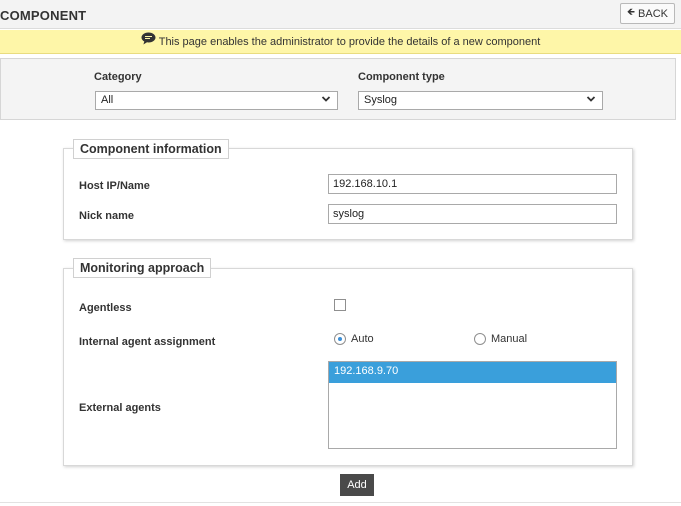 Image resolution: width=681 pixels, height=506 pixels. I want to click on manual-radio, so click(480, 339).